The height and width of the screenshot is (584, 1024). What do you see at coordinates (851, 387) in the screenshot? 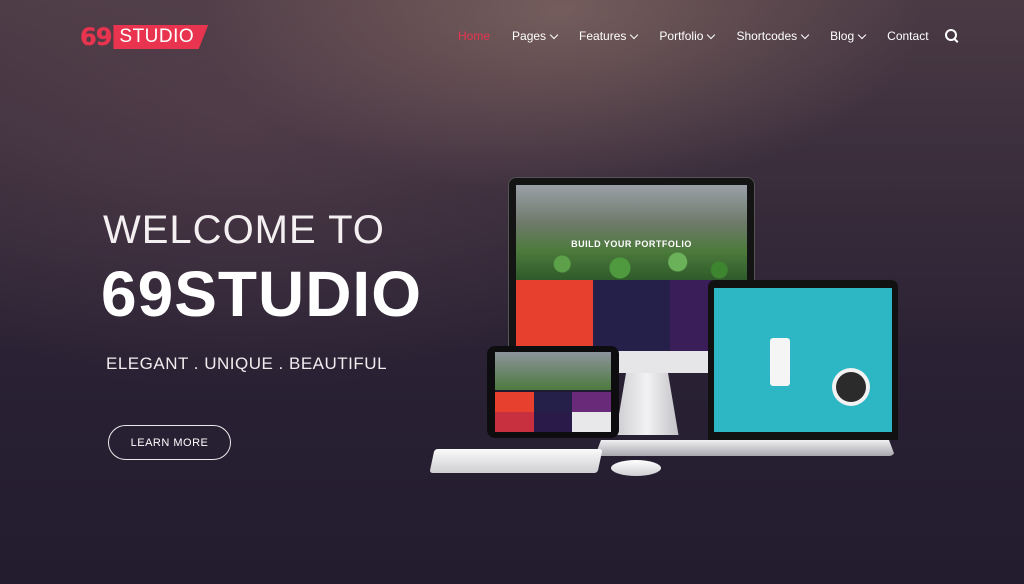
I see `coffee-cup-illustration` at bounding box center [851, 387].